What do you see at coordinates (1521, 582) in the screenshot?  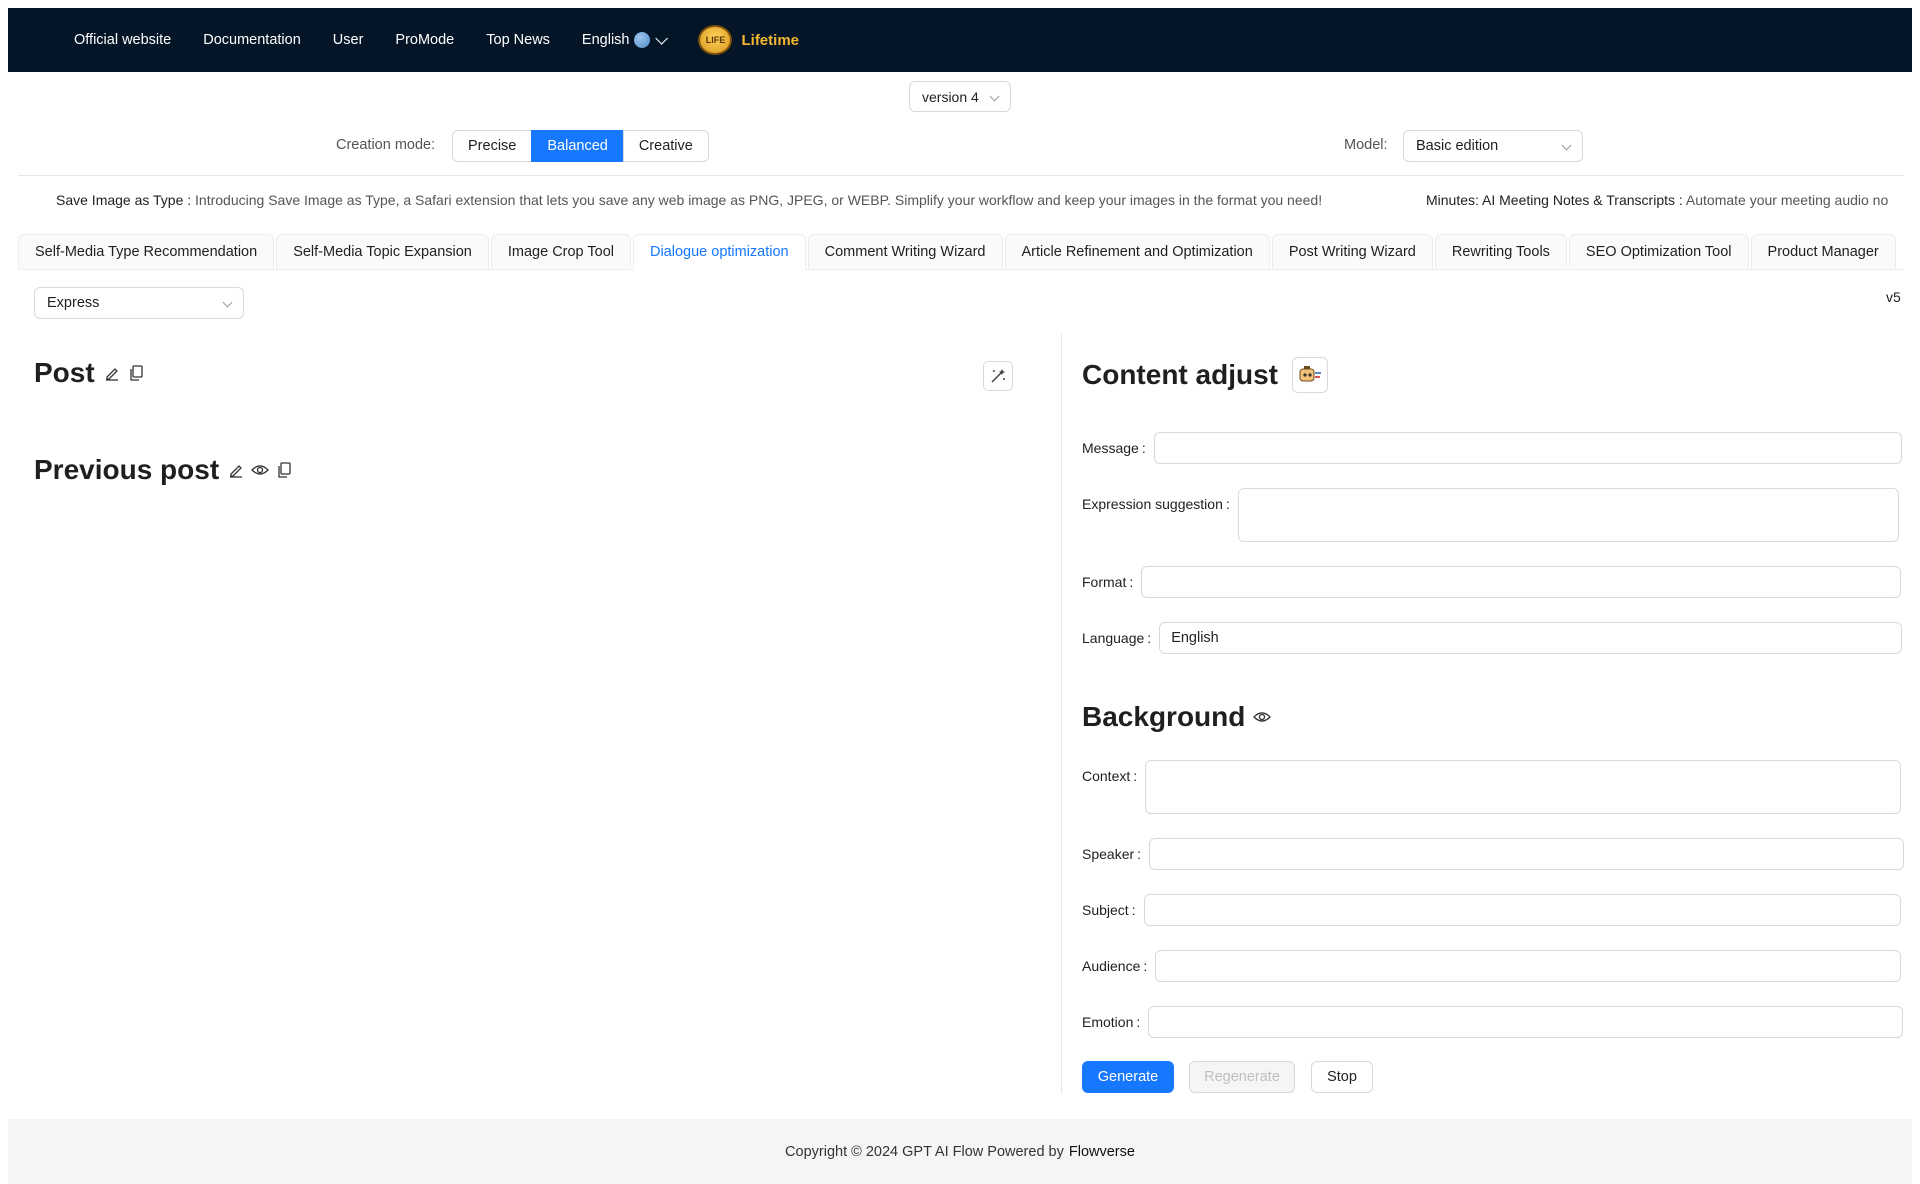 I see `format-input` at bounding box center [1521, 582].